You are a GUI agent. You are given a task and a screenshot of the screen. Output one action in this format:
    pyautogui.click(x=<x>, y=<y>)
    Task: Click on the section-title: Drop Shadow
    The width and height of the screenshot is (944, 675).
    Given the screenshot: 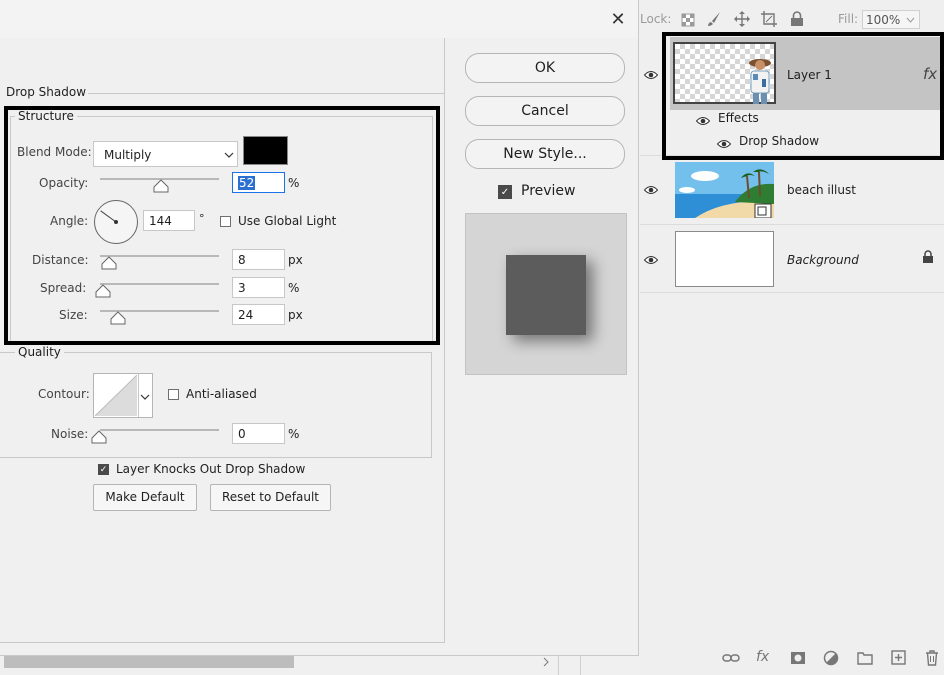 What is the action you would take?
    pyautogui.click(x=46, y=92)
    